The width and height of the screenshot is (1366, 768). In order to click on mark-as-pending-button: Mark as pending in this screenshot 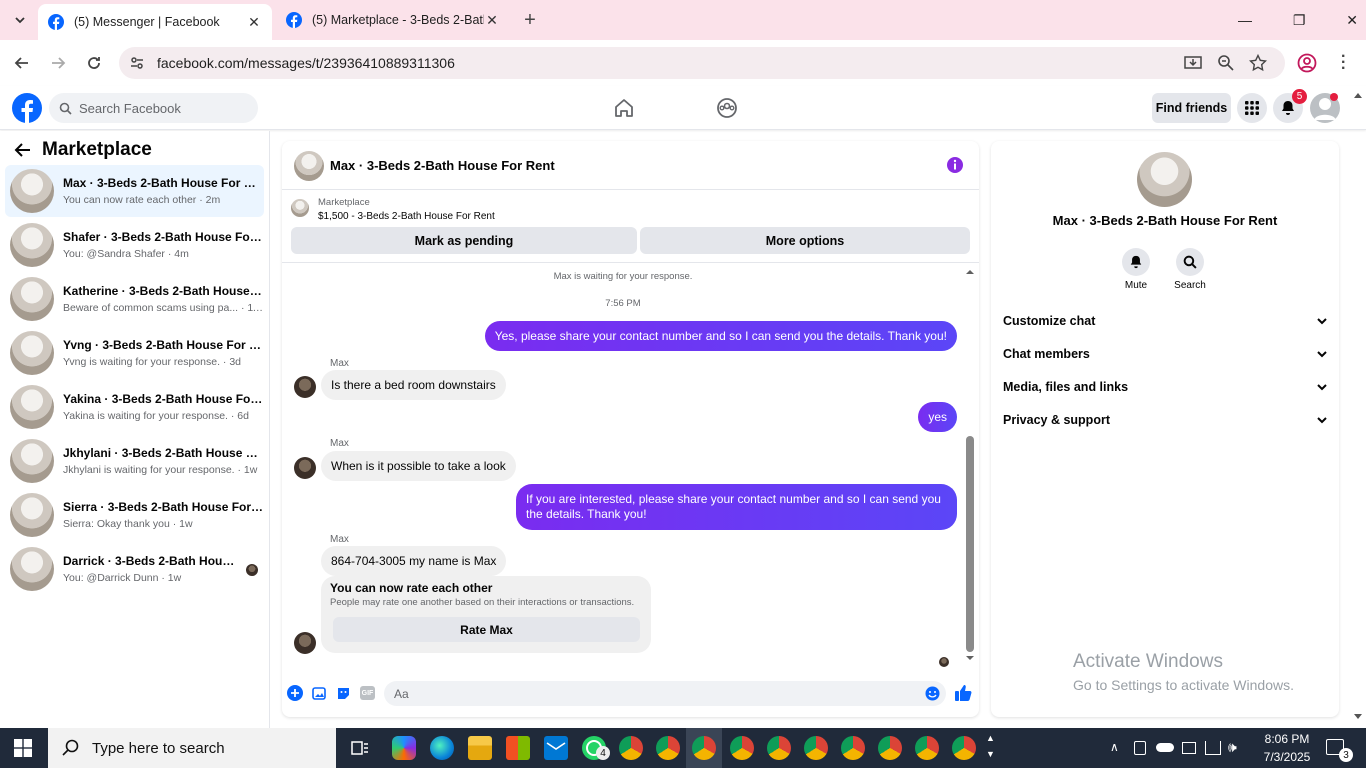, I will do `click(464, 240)`.